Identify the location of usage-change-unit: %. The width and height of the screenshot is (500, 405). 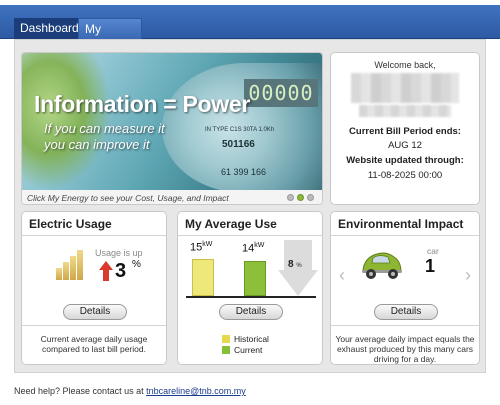
(136, 264).